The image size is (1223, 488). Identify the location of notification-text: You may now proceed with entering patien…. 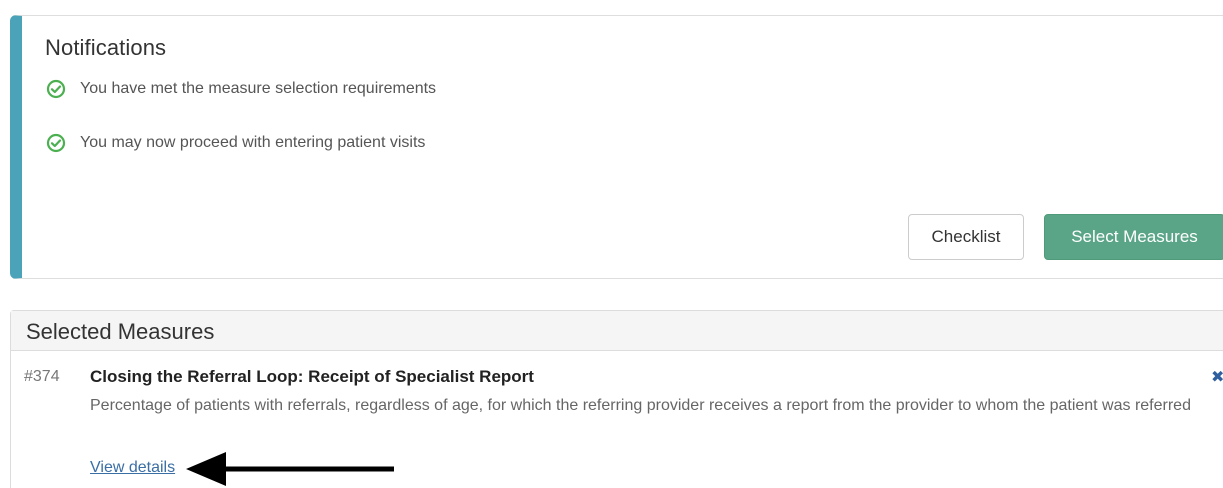
(253, 142).